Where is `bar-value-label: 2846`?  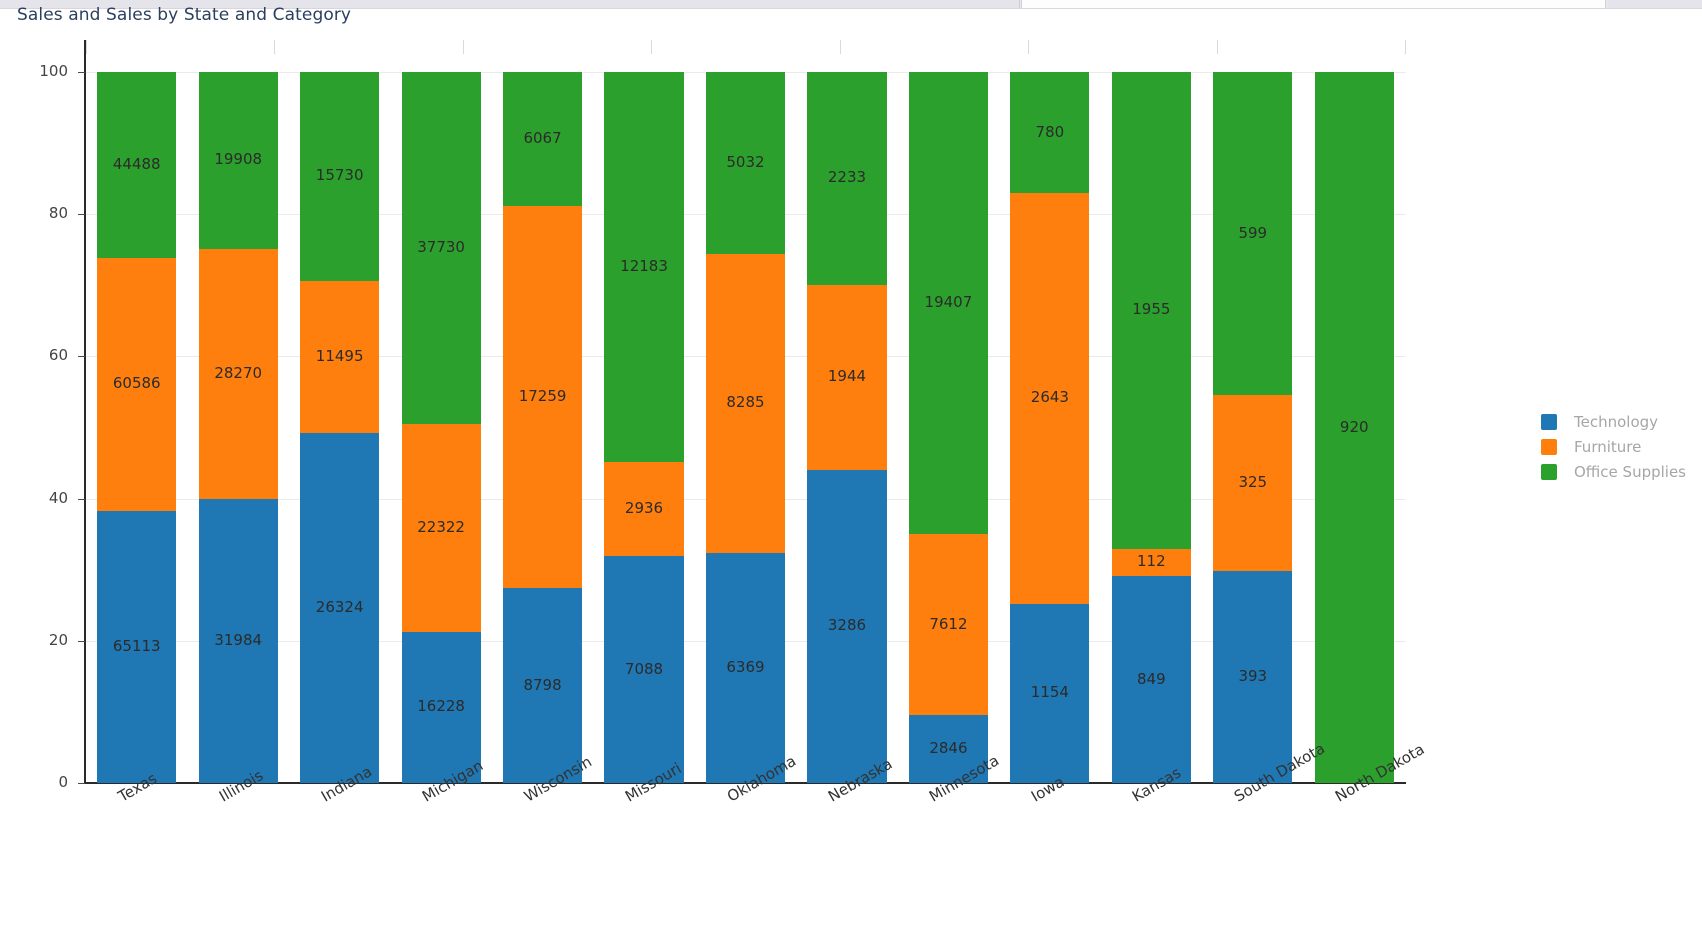
bar-value-label: 2846 is located at coordinates (948, 748).